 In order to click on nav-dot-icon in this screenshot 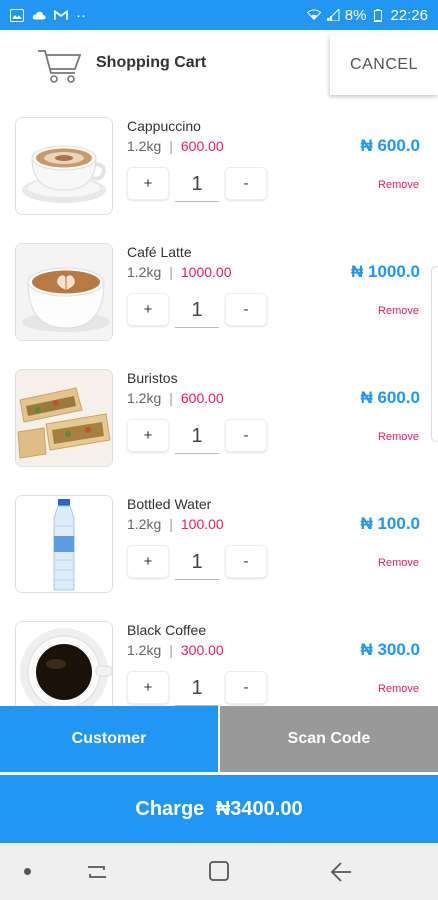, I will do `click(27, 871)`.